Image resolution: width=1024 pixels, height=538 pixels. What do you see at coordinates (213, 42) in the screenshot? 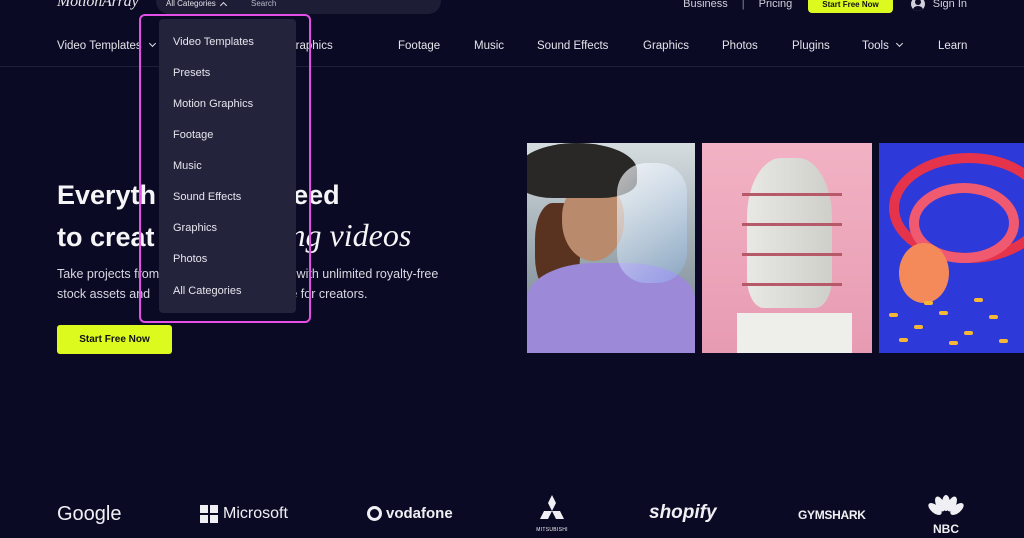
I see `dropdown-item-video-templates: Video Templates` at bounding box center [213, 42].